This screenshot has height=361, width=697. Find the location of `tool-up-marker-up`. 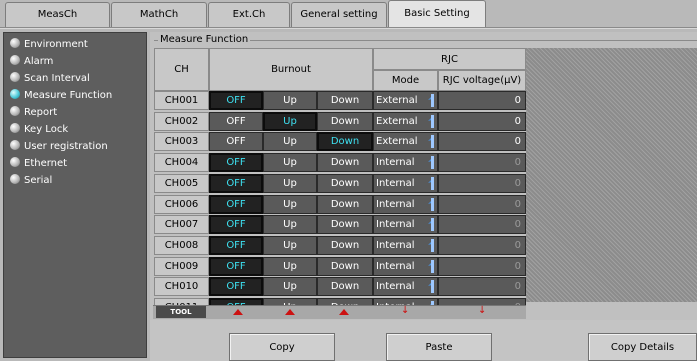

tool-up-marker-up is located at coordinates (290, 312).